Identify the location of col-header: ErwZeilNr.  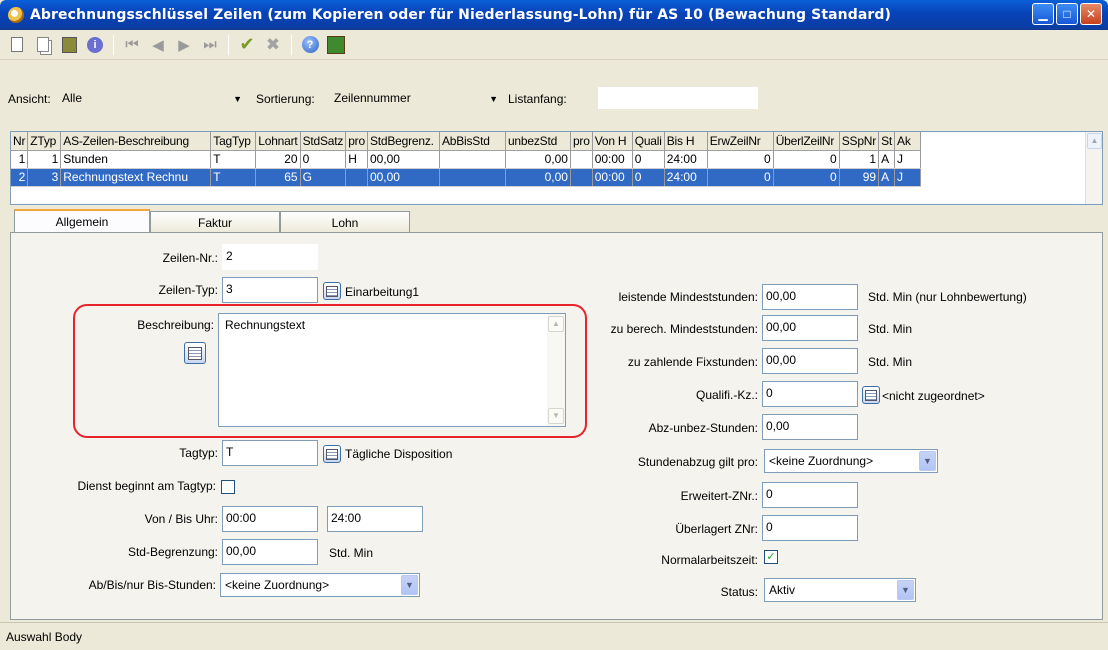
(740, 141).